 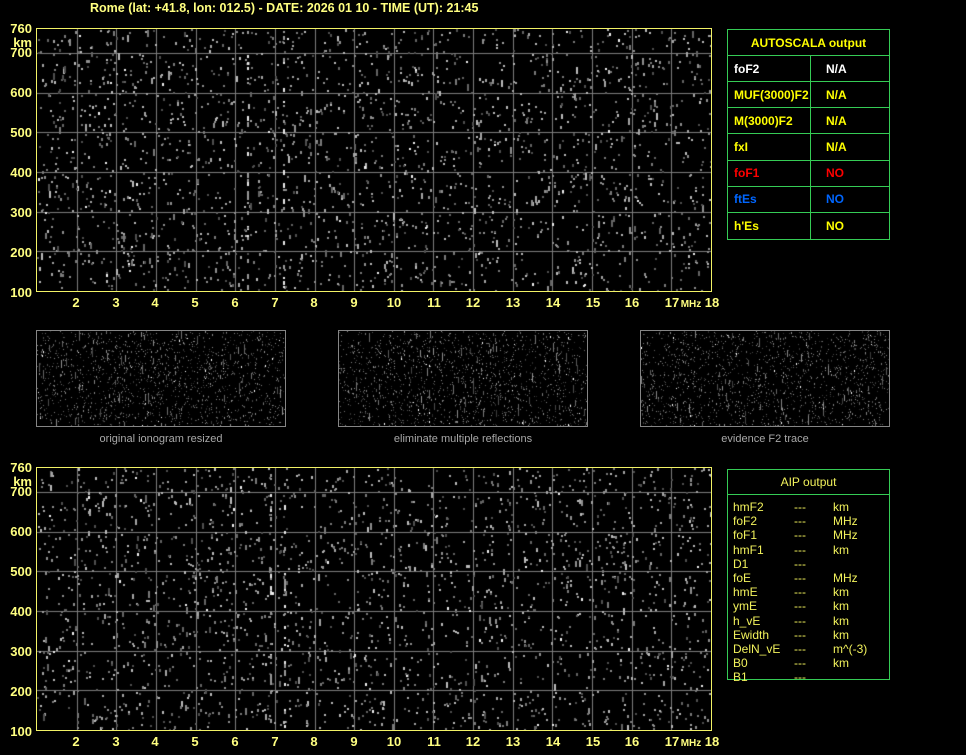 I want to click on autoscala-value-ftEs: NO, so click(x=850, y=200).